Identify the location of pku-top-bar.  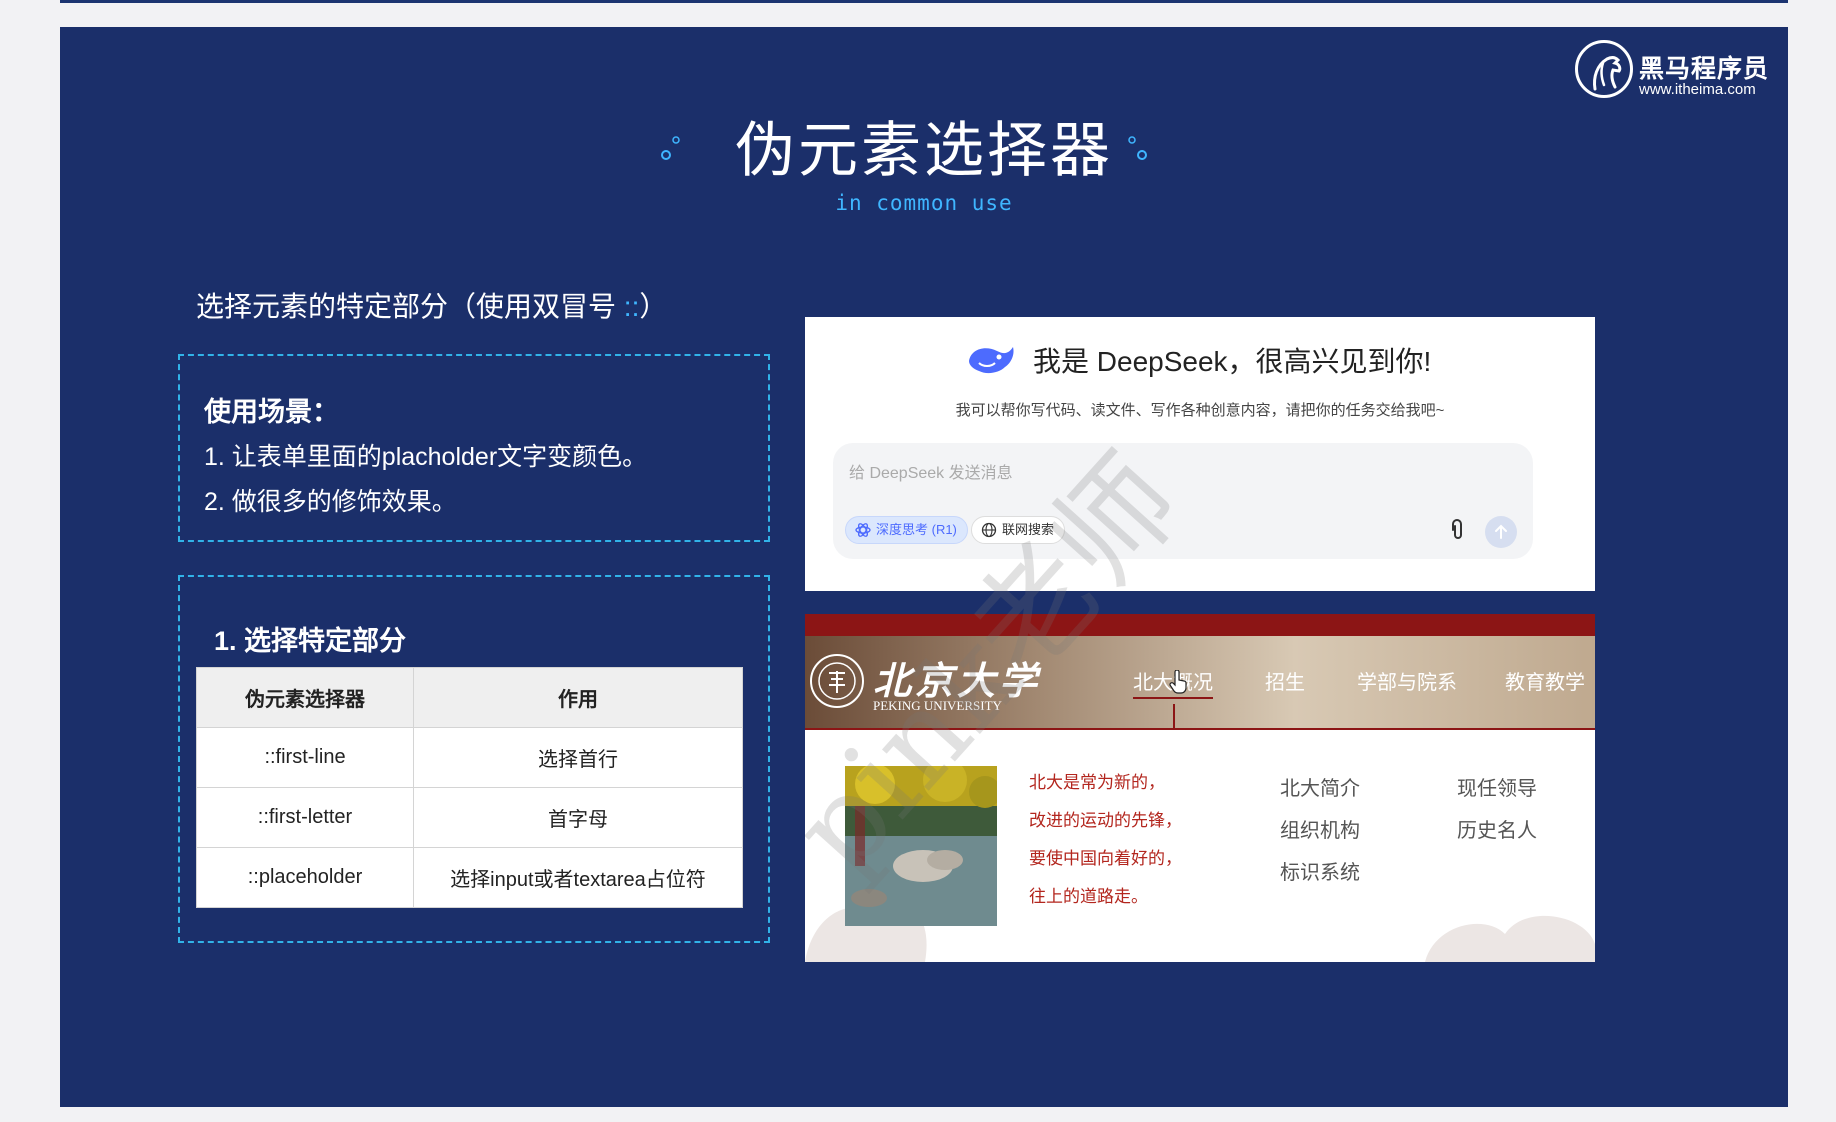
(1200, 625).